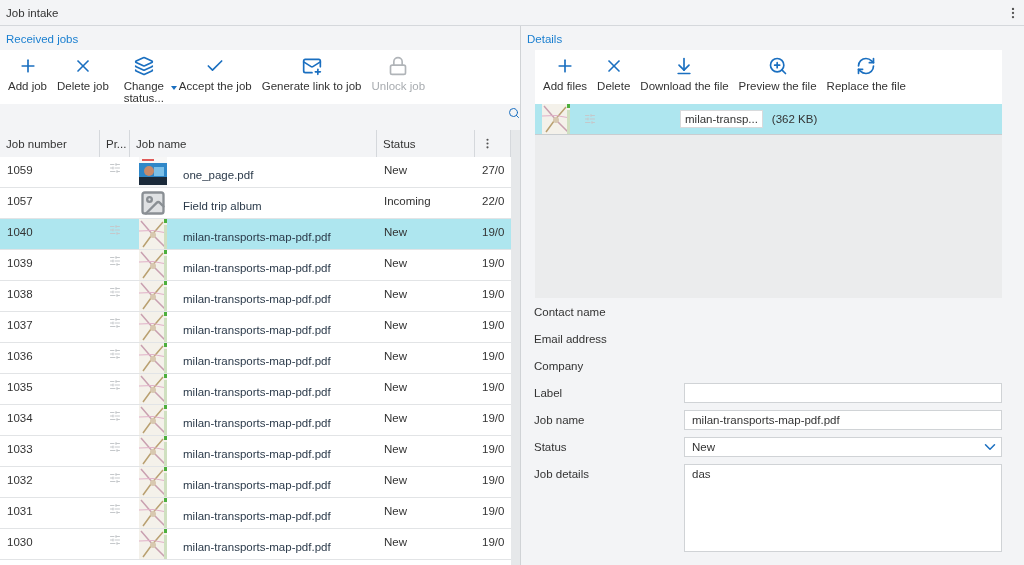 Image resolution: width=1024 pixels, height=565 pixels. Describe the element at coordinates (161, 143) in the screenshot. I see `column-header: Job name` at that location.